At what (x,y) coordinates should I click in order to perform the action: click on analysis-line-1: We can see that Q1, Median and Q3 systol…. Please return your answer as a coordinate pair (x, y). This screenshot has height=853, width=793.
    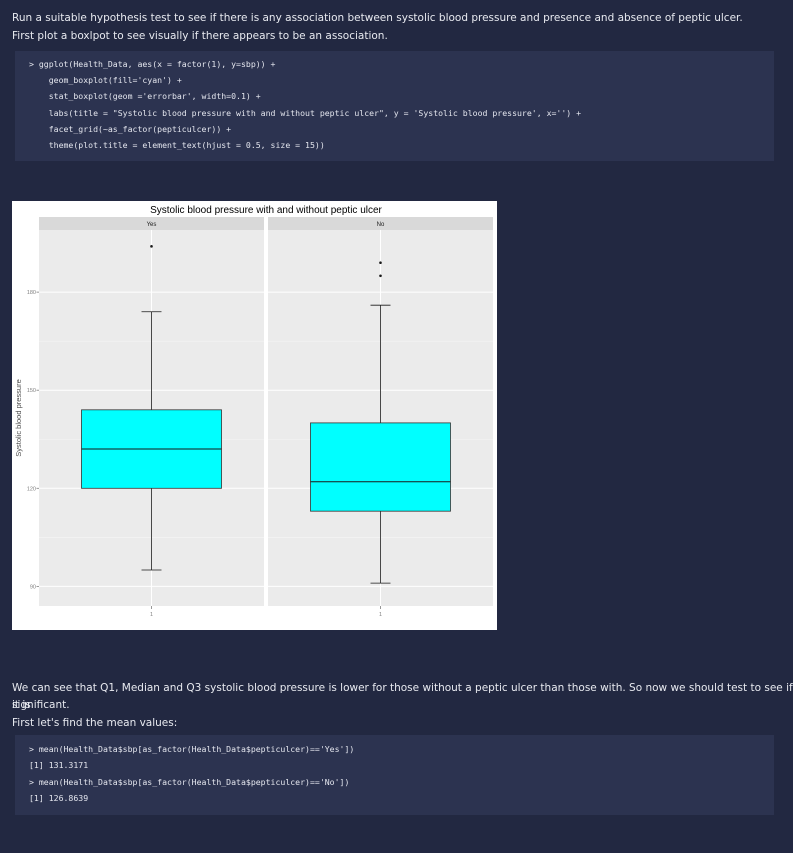
    Looking at the image, I should click on (402, 696).